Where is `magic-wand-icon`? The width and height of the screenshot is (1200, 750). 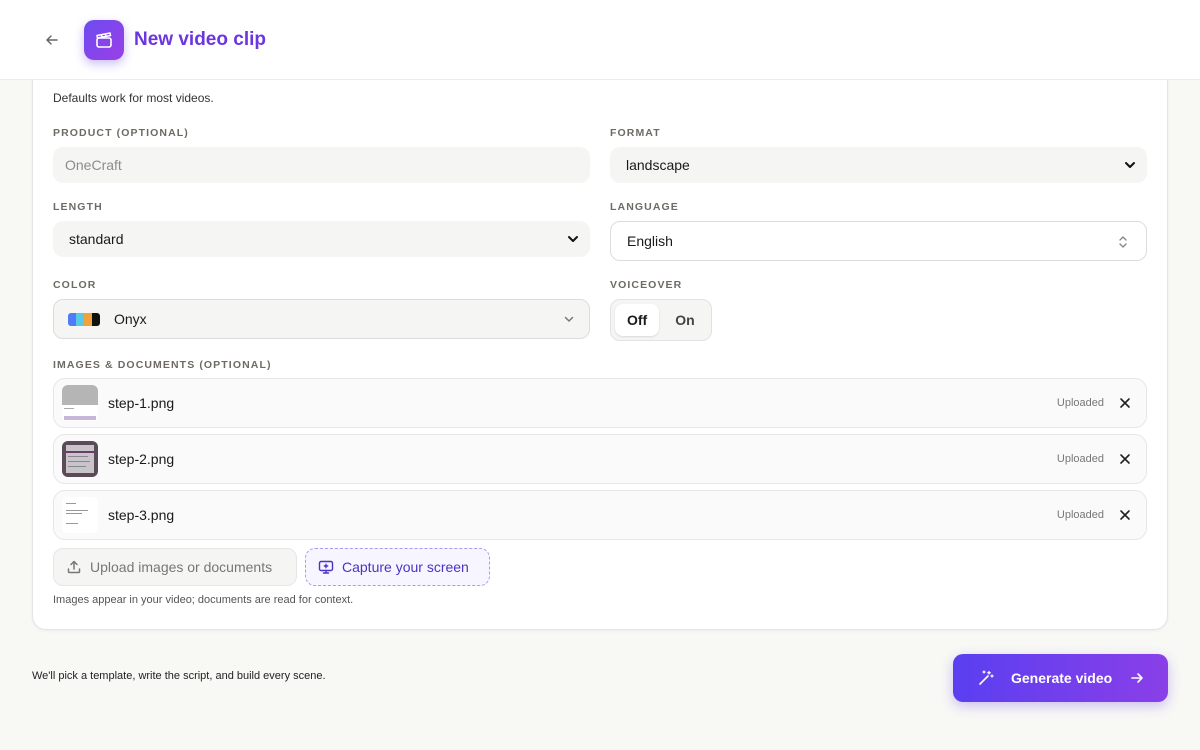 magic-wand-icon is located at coordinates (986, 677).